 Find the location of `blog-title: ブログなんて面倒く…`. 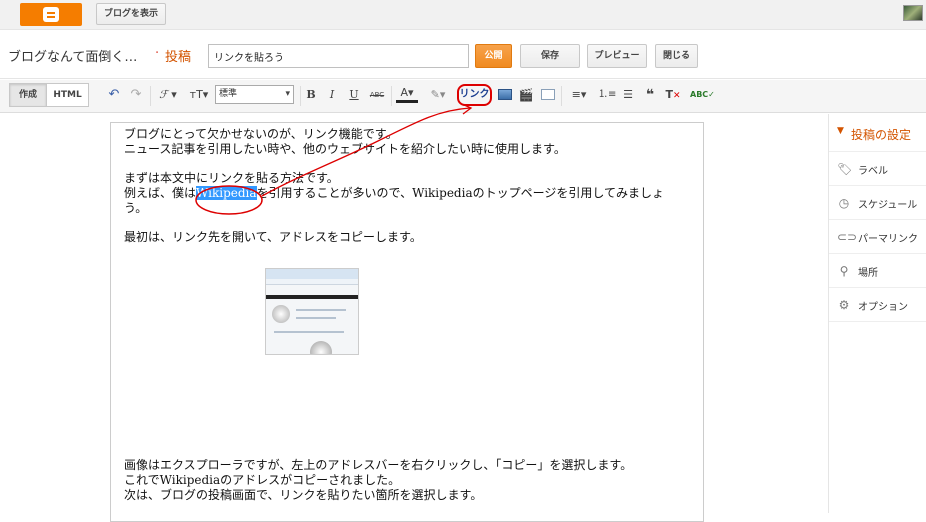

blog-title: ブログなんて面倒く… is located at coordinates (73, 57).